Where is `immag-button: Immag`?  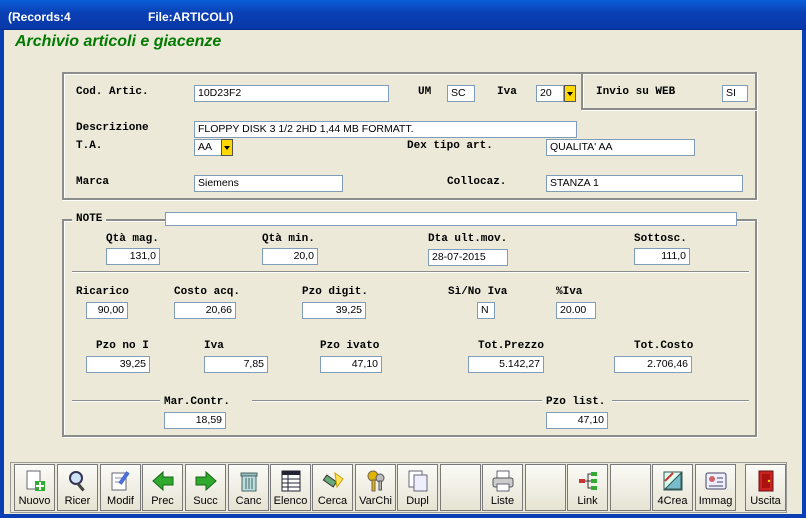
immag-button: Immag is located at coordinates (715, 487).